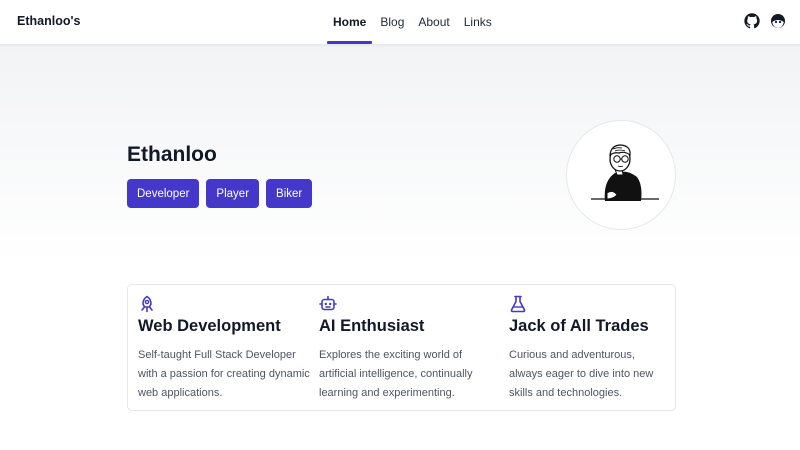 Image resolution: width=800 pixels, height=450 pixels. I want to click on flask-icon, so click(518, 304).